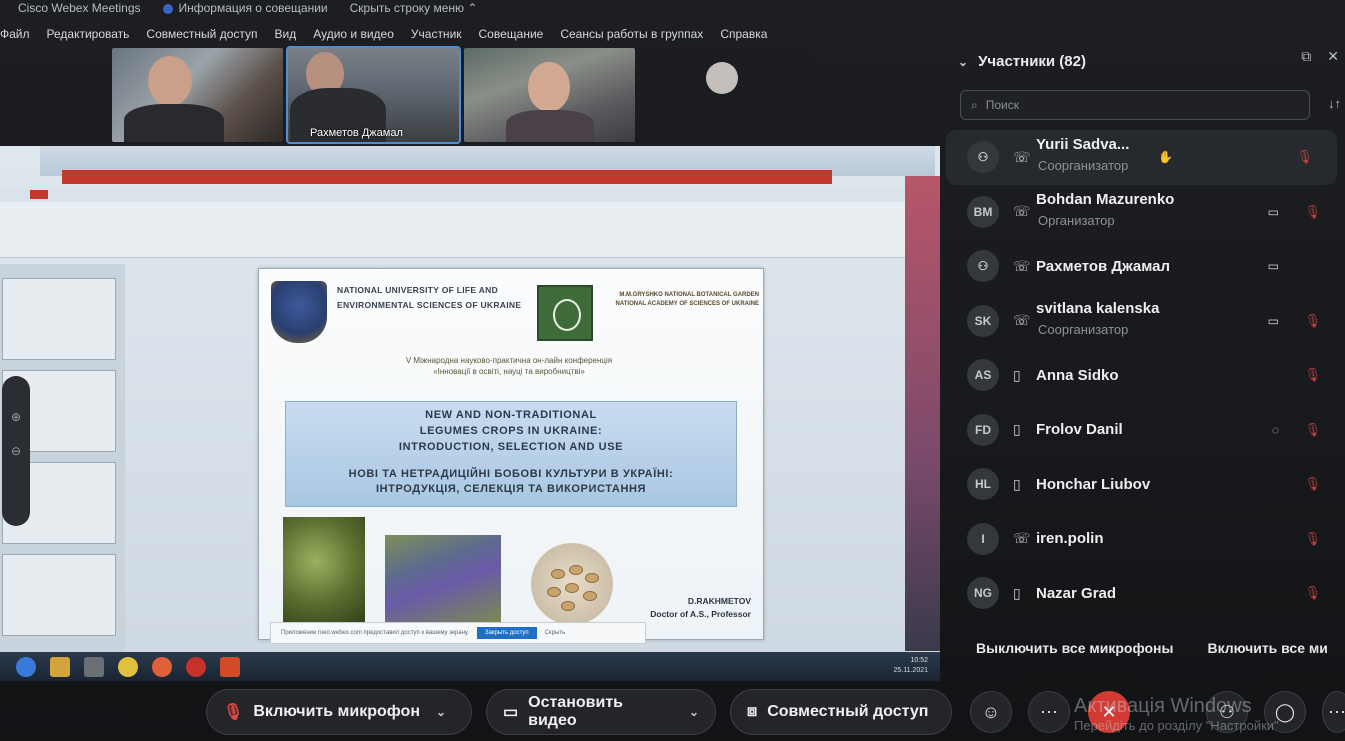  What do you see at coordinates (339, 712) in the screenshot?
I see `unmute-button: 🎙 Включить микрофон ⌄` at bounding box center [339, 712].